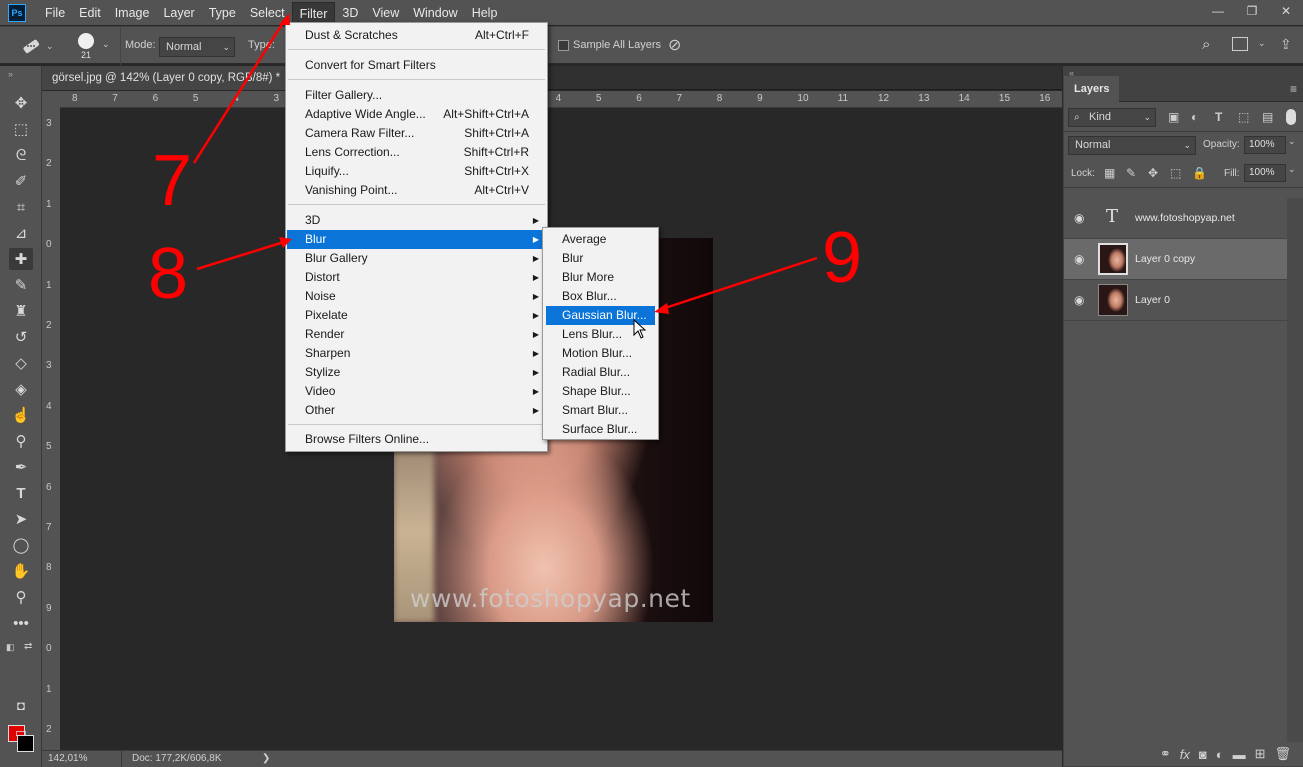 This screenshot has height=767, width=1303. I want to click on path-select-tool-icon: ➤, so click(21, 519).